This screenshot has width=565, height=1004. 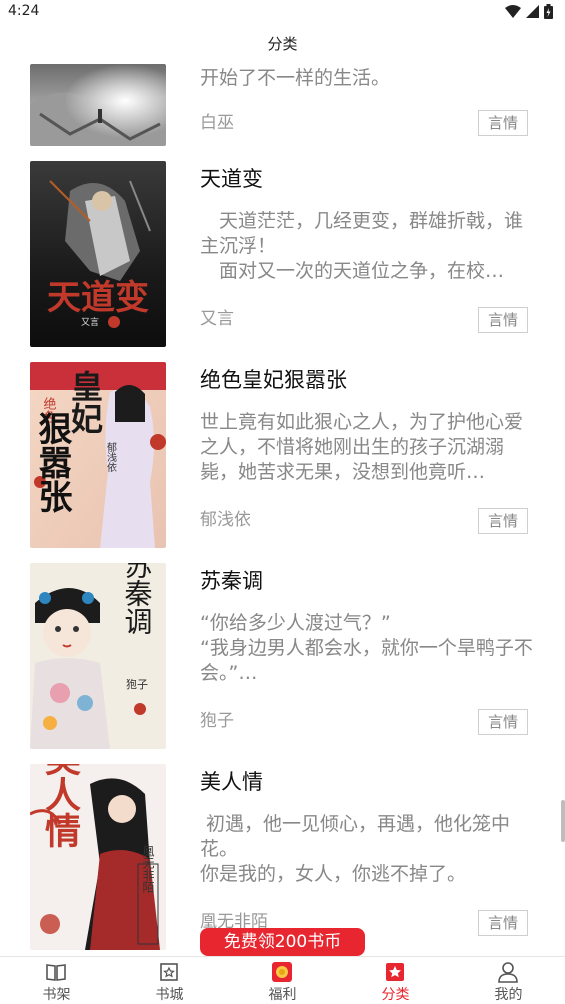 What do you see at coordinates (508, 995) in the screenshot?
I see `tab-label: 我的` at bounding box center [508, 995].